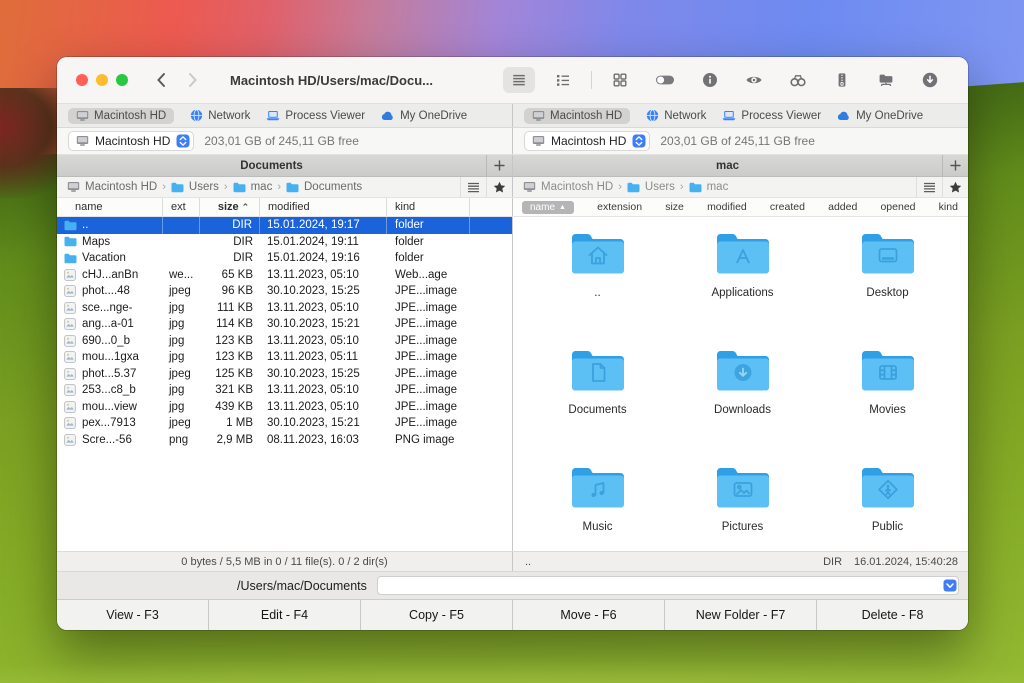  What do you see at coordinates (122, 80) in the screenshot?
I see `zoom-button` at bounding box center [122, 80].